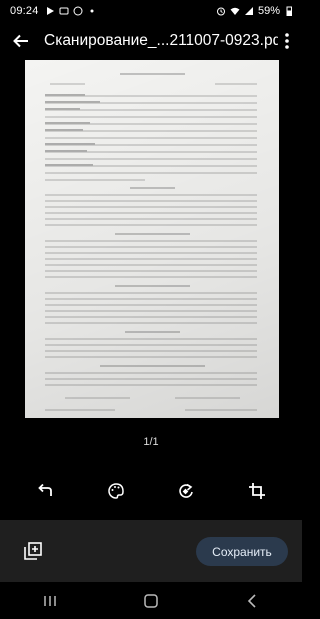  Describe the element at coordinates (24, 11) in the screenshot. I see `status-time: 09:24` at that location.